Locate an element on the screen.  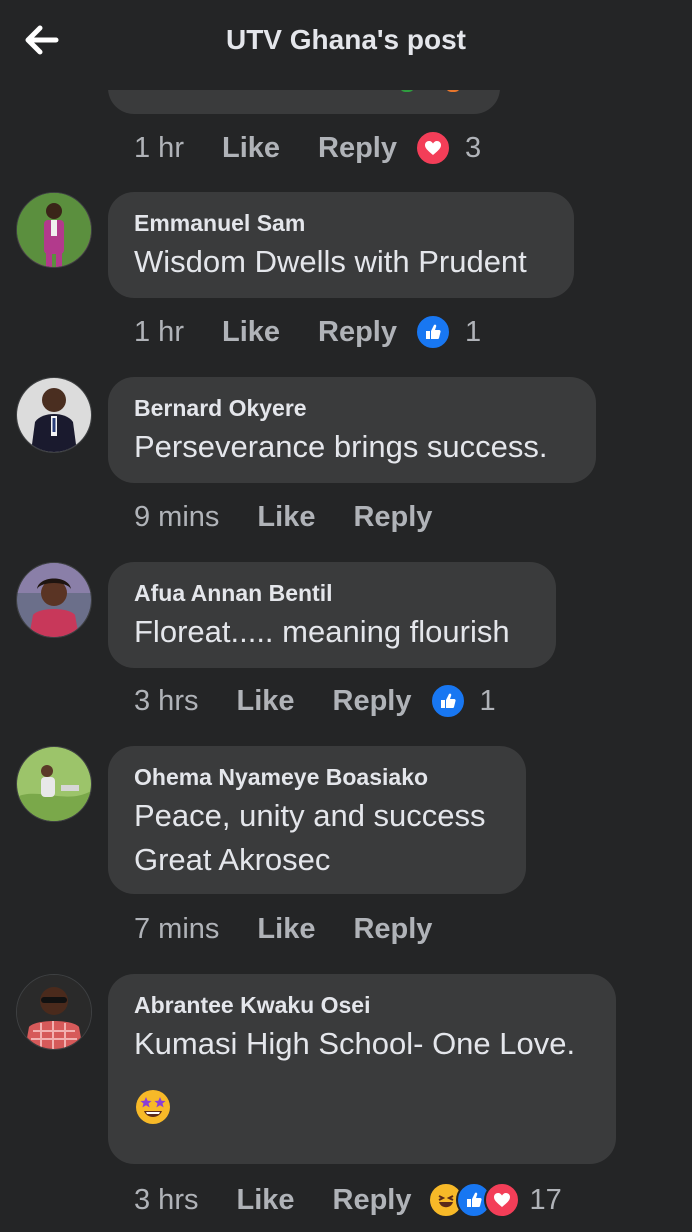
top-bar: UTV Ghana's post is located at coordinates (346, 45).